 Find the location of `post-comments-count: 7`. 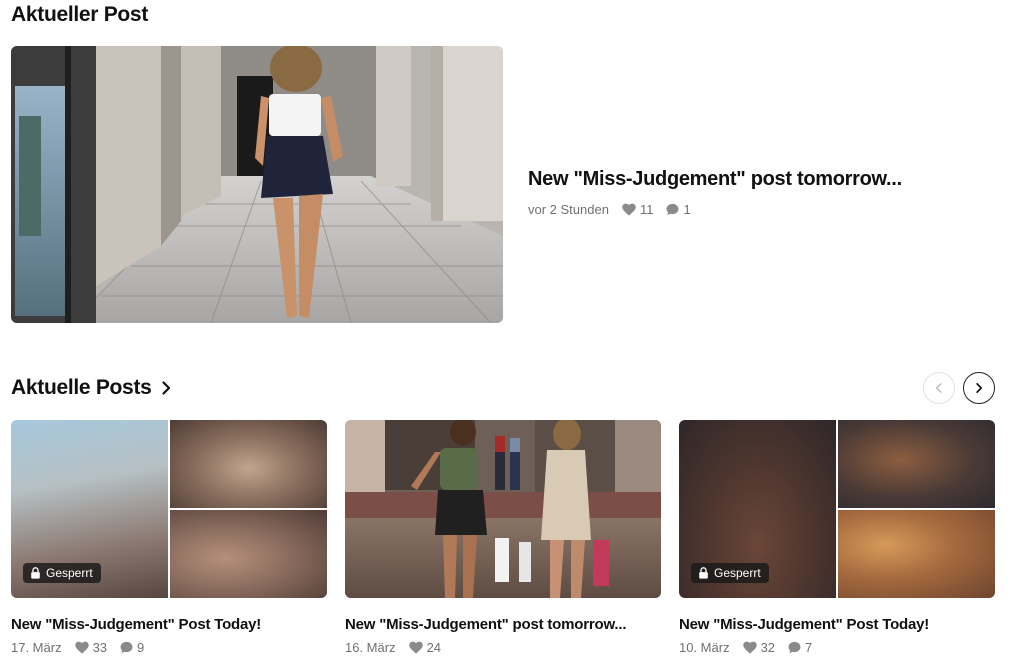

post-comments-count: 7 is located at coordinates (809, 647).